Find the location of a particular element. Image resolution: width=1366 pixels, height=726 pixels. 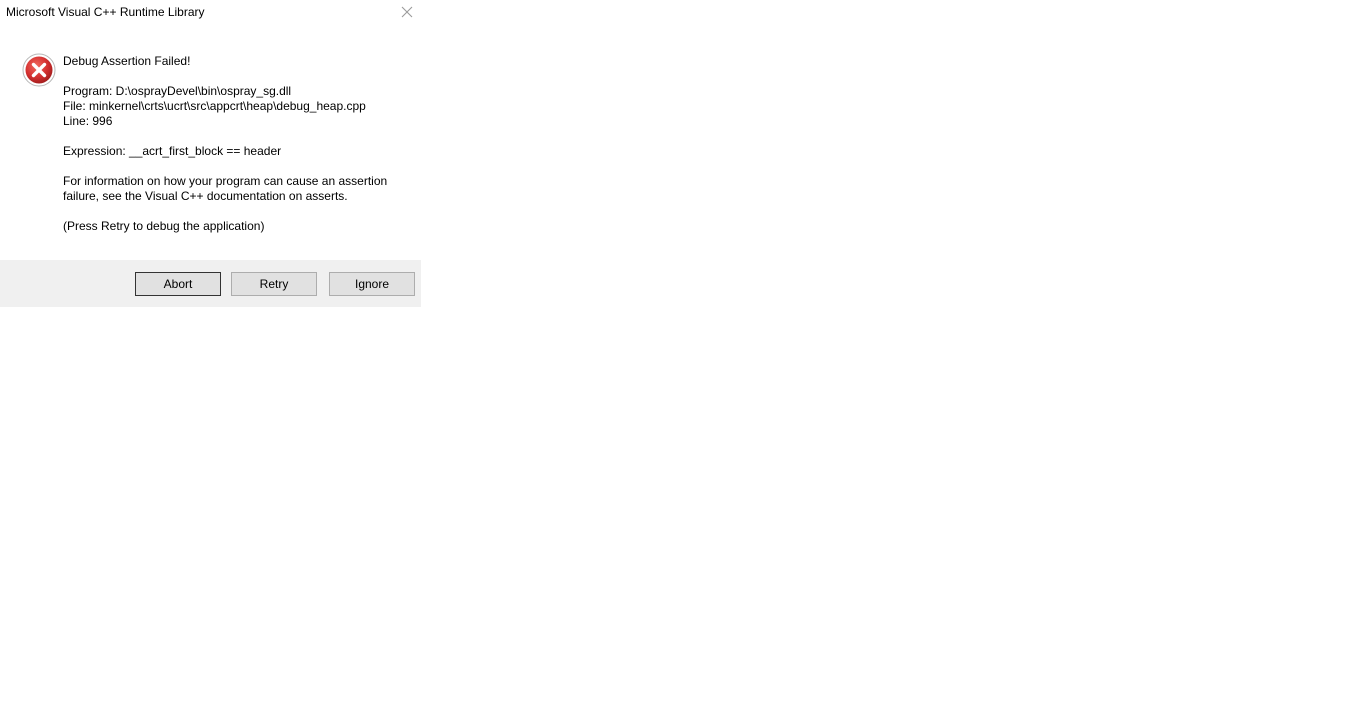

message-heading: Debug Assertion Failed! is located at coordinates (127, 61).